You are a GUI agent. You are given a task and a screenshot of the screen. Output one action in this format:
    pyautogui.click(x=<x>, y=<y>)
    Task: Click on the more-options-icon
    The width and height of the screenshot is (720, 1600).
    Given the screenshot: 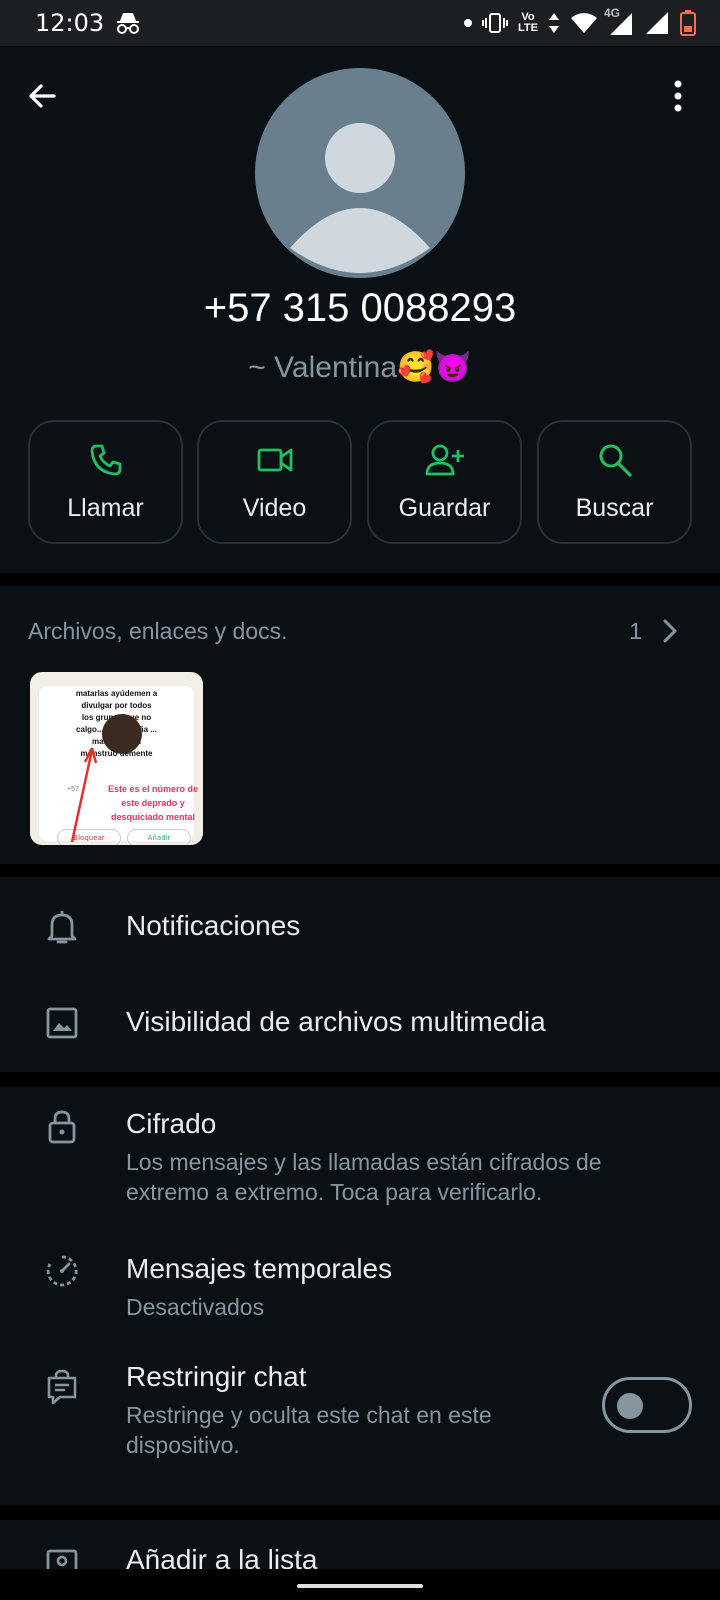 What is the action you would take?
    pyautogui.click(x=678, y=96)
    